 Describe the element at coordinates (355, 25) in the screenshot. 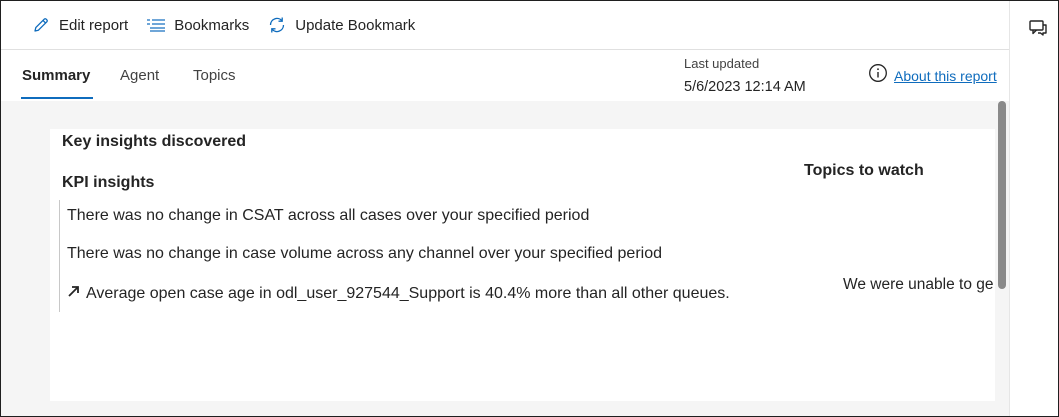

I see `update-bookmark-label: Update Bookmark` at that location.